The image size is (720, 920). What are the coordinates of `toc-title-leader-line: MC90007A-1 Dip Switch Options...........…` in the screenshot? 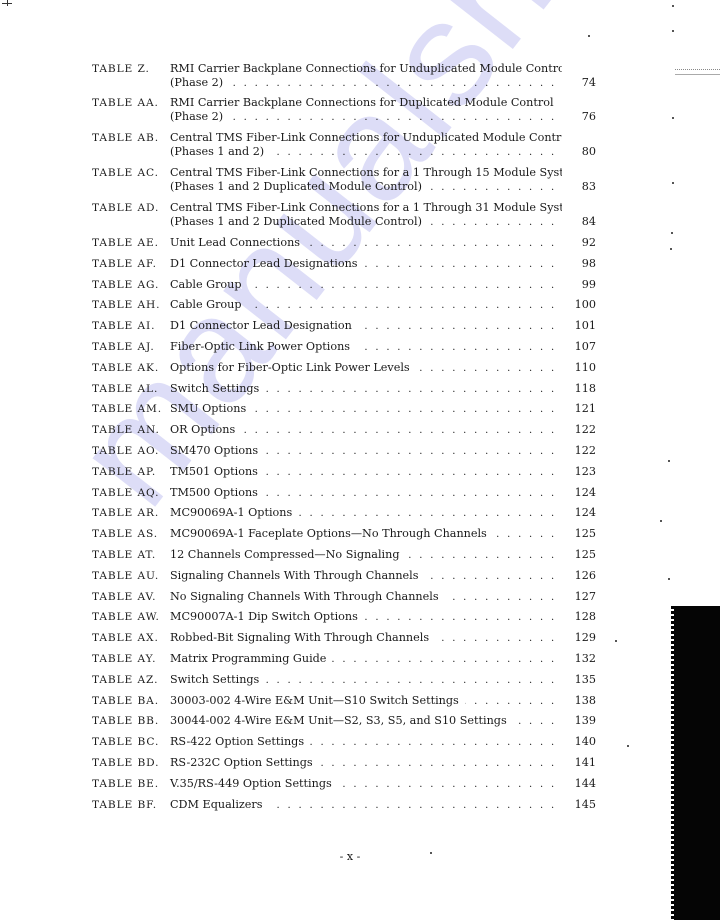 It's located at (366, 617).